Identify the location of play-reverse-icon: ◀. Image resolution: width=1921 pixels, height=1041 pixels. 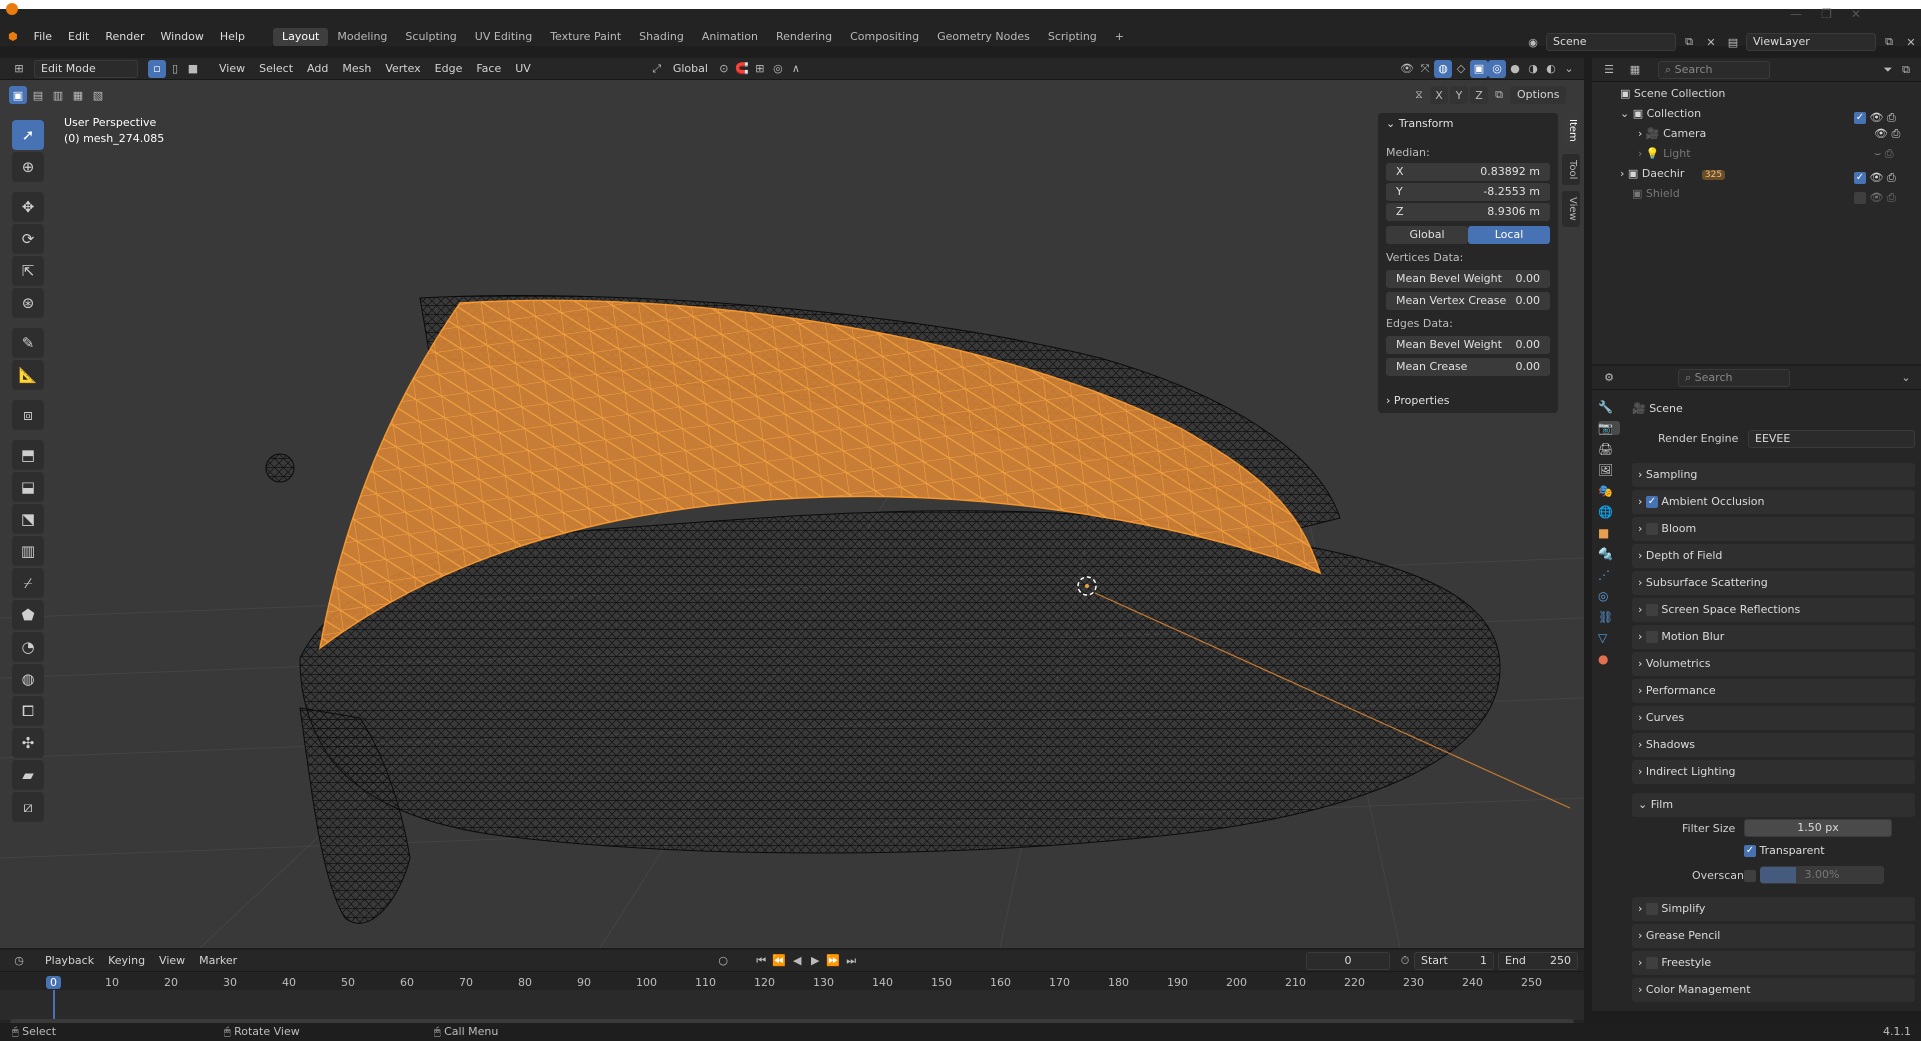
(797, 961).